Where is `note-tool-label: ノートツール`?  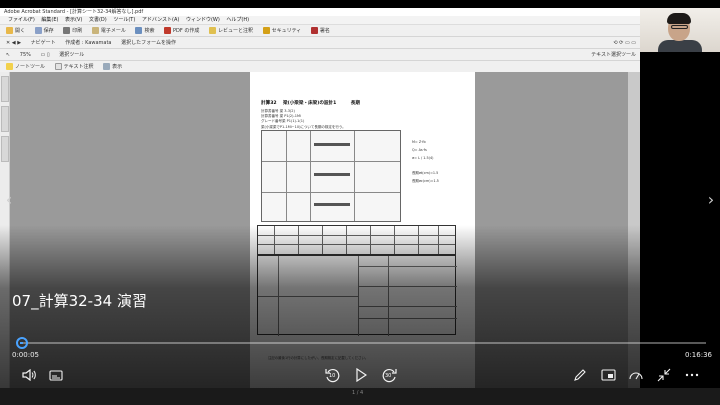
note-tool-label: ノートツール is located at coordinates (30, 67).